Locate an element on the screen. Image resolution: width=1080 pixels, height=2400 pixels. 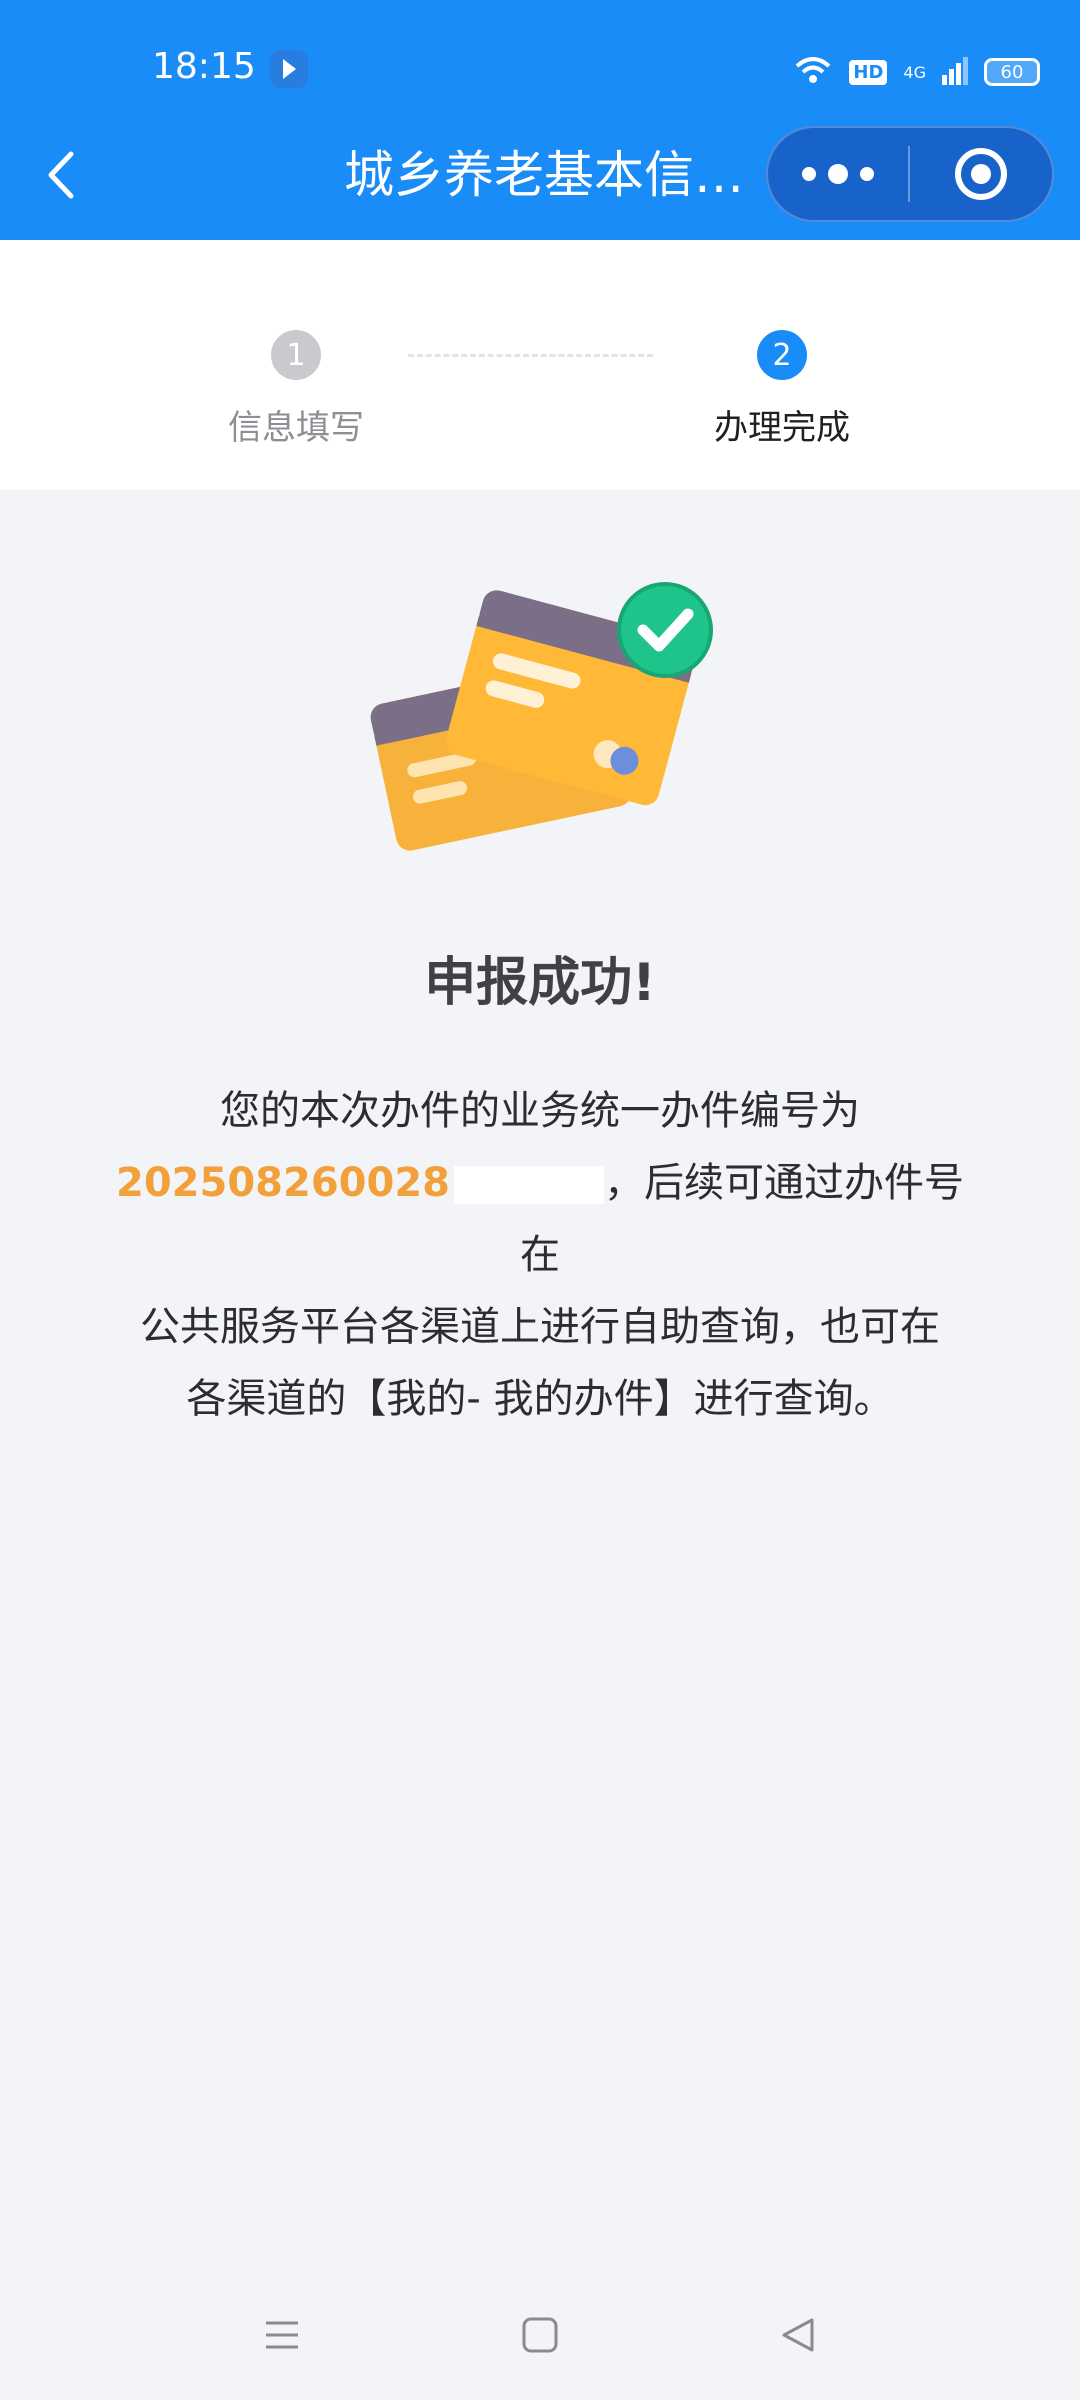
close-miniapp-button is located at coordinates (981, 174).